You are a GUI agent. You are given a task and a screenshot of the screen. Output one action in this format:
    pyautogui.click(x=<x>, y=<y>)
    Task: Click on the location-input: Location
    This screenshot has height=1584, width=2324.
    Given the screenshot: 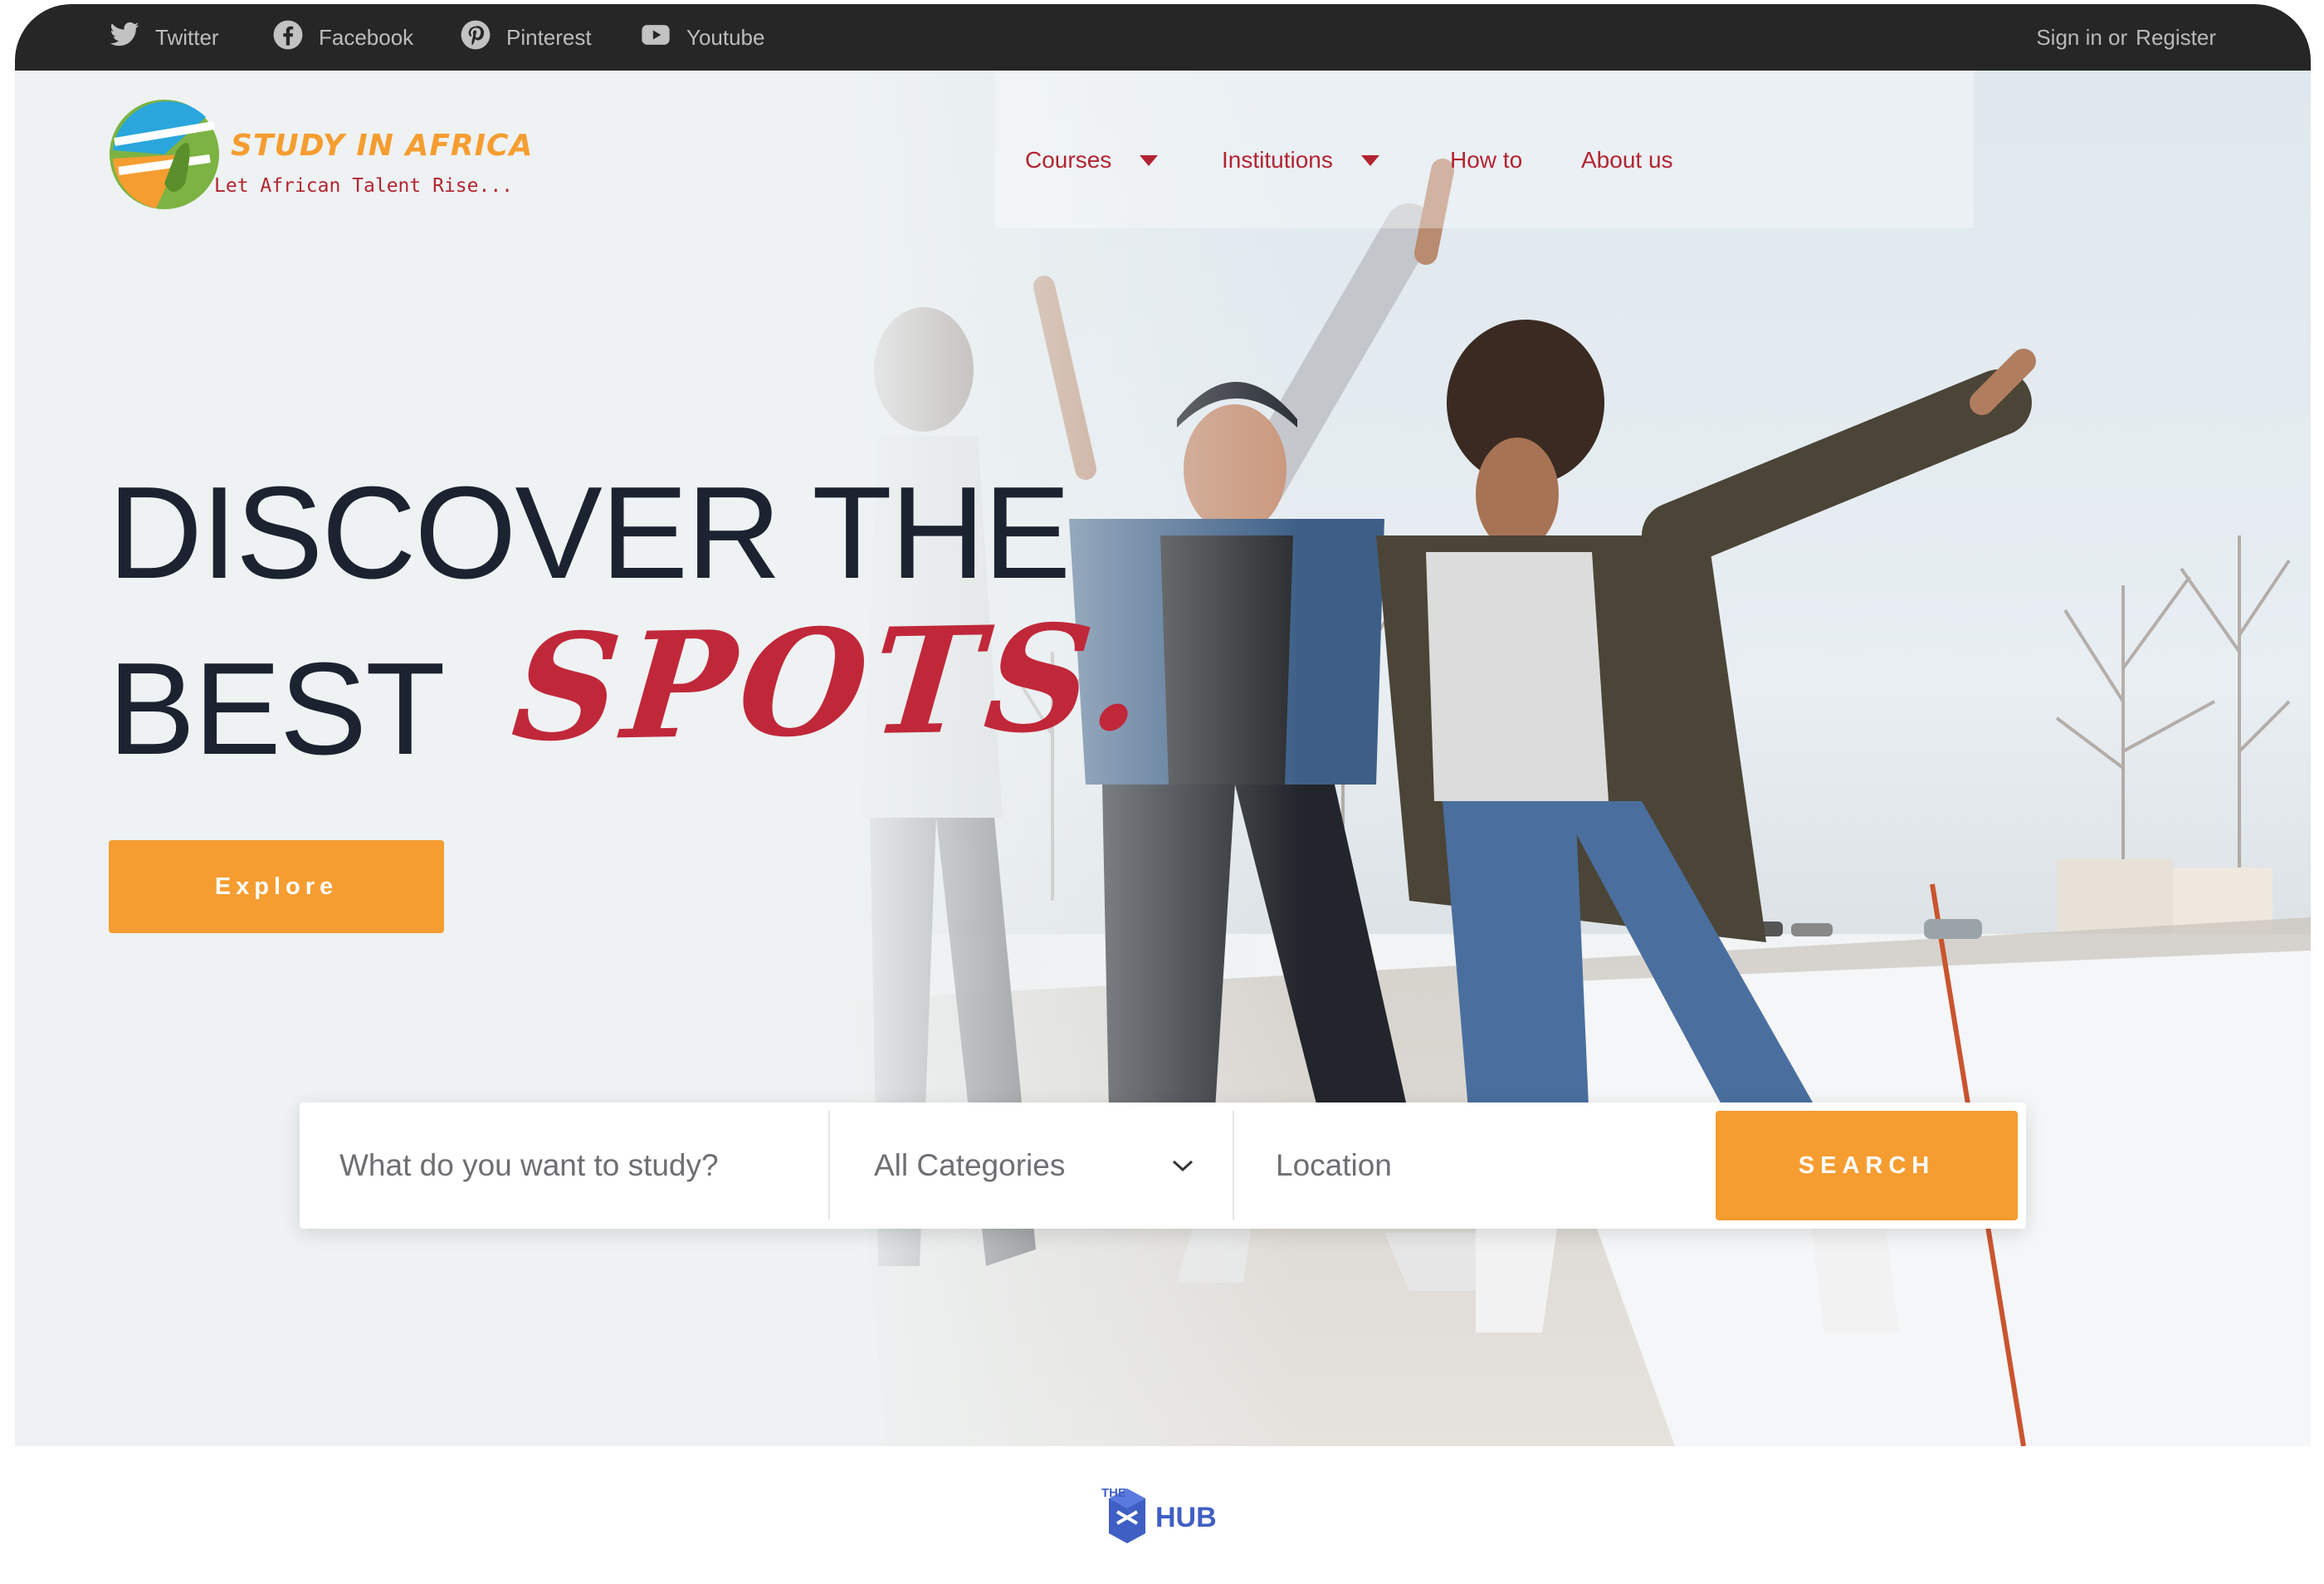 What is the action you would take?
    pyautogui.click(x=1483, y=1165)
    